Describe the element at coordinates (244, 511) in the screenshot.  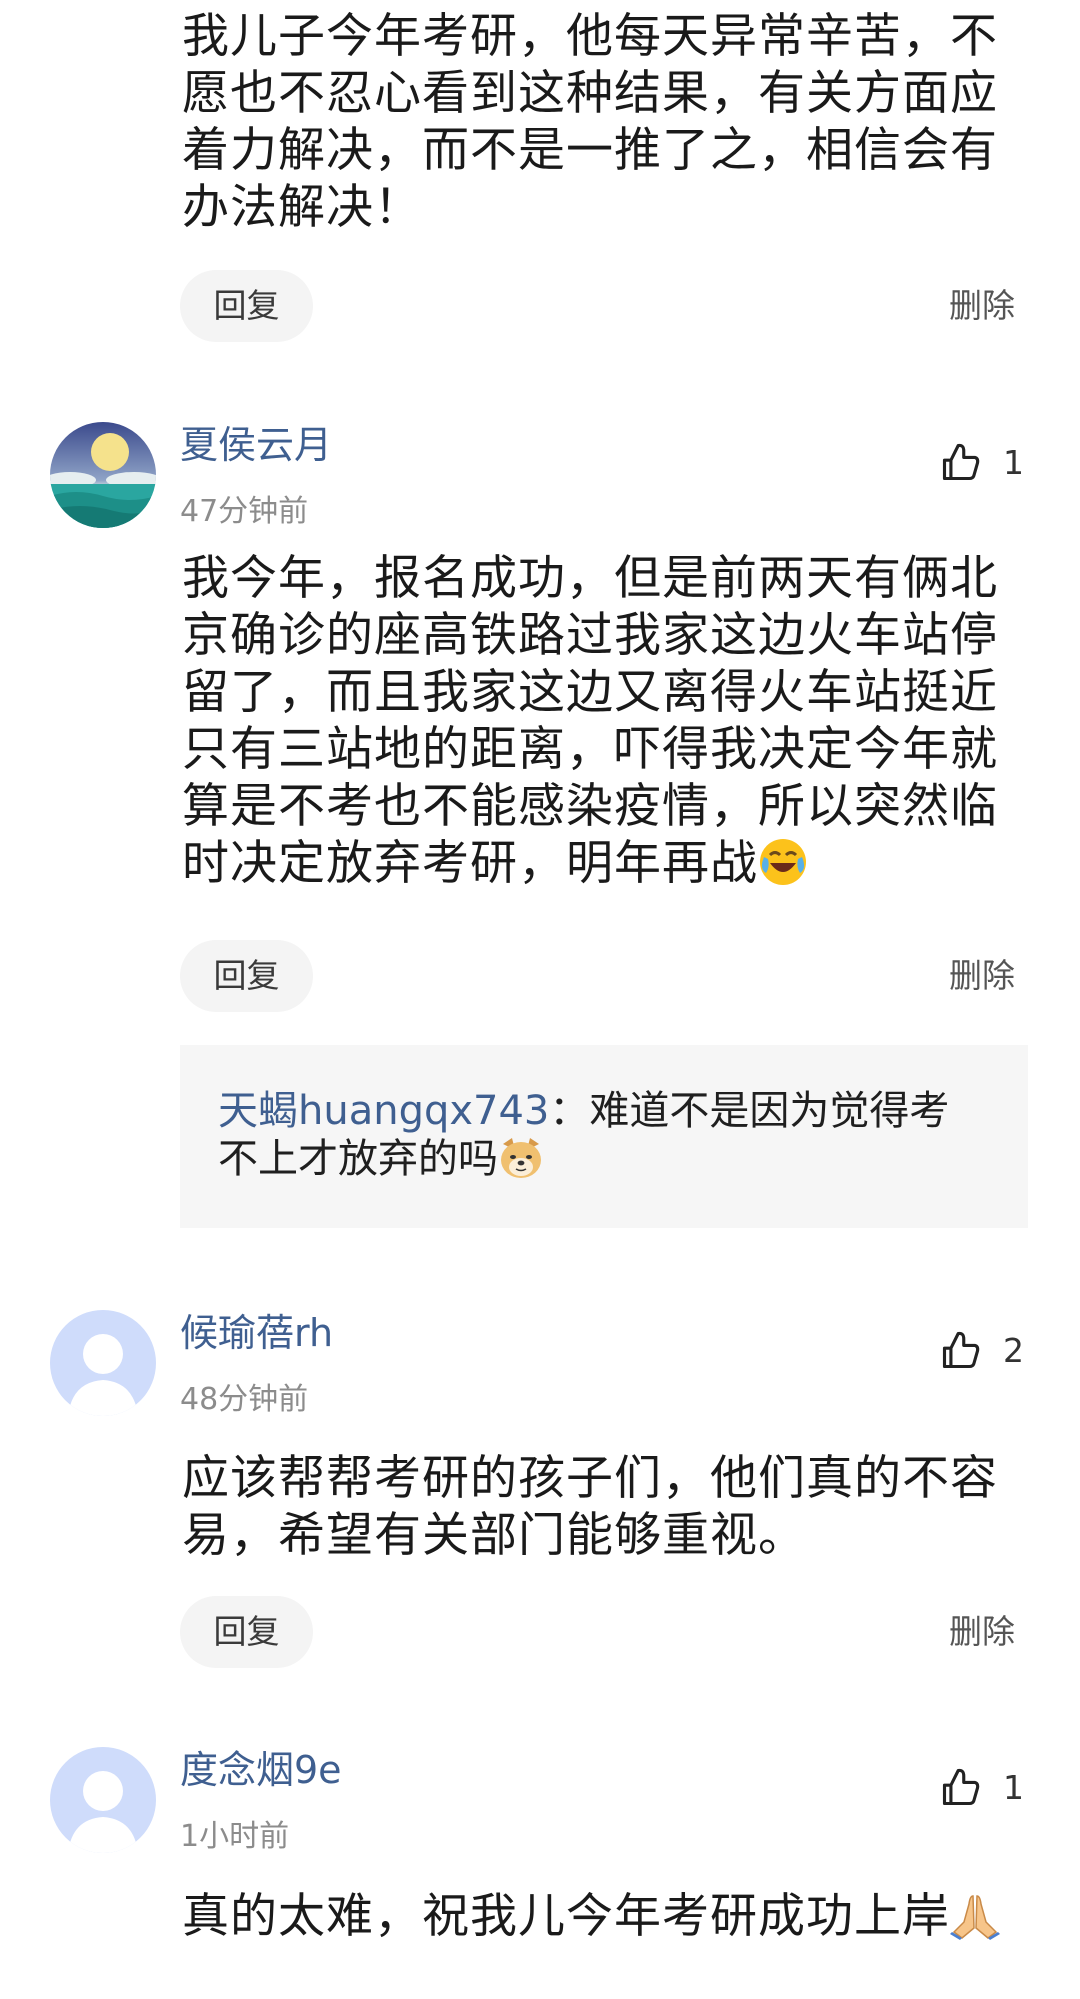
I see `comment-time: 47分钟前` at that location.